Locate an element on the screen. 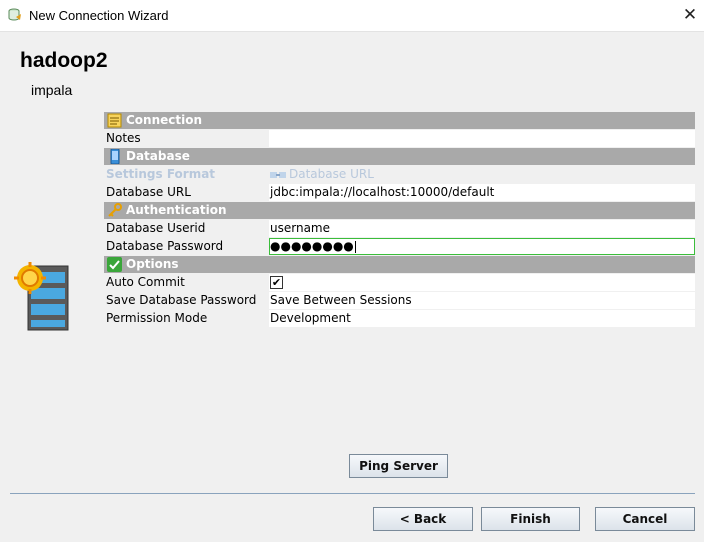 This screenshot has height=542, width=704. cancel-button: Cancel is located at coordinates (645, 519).